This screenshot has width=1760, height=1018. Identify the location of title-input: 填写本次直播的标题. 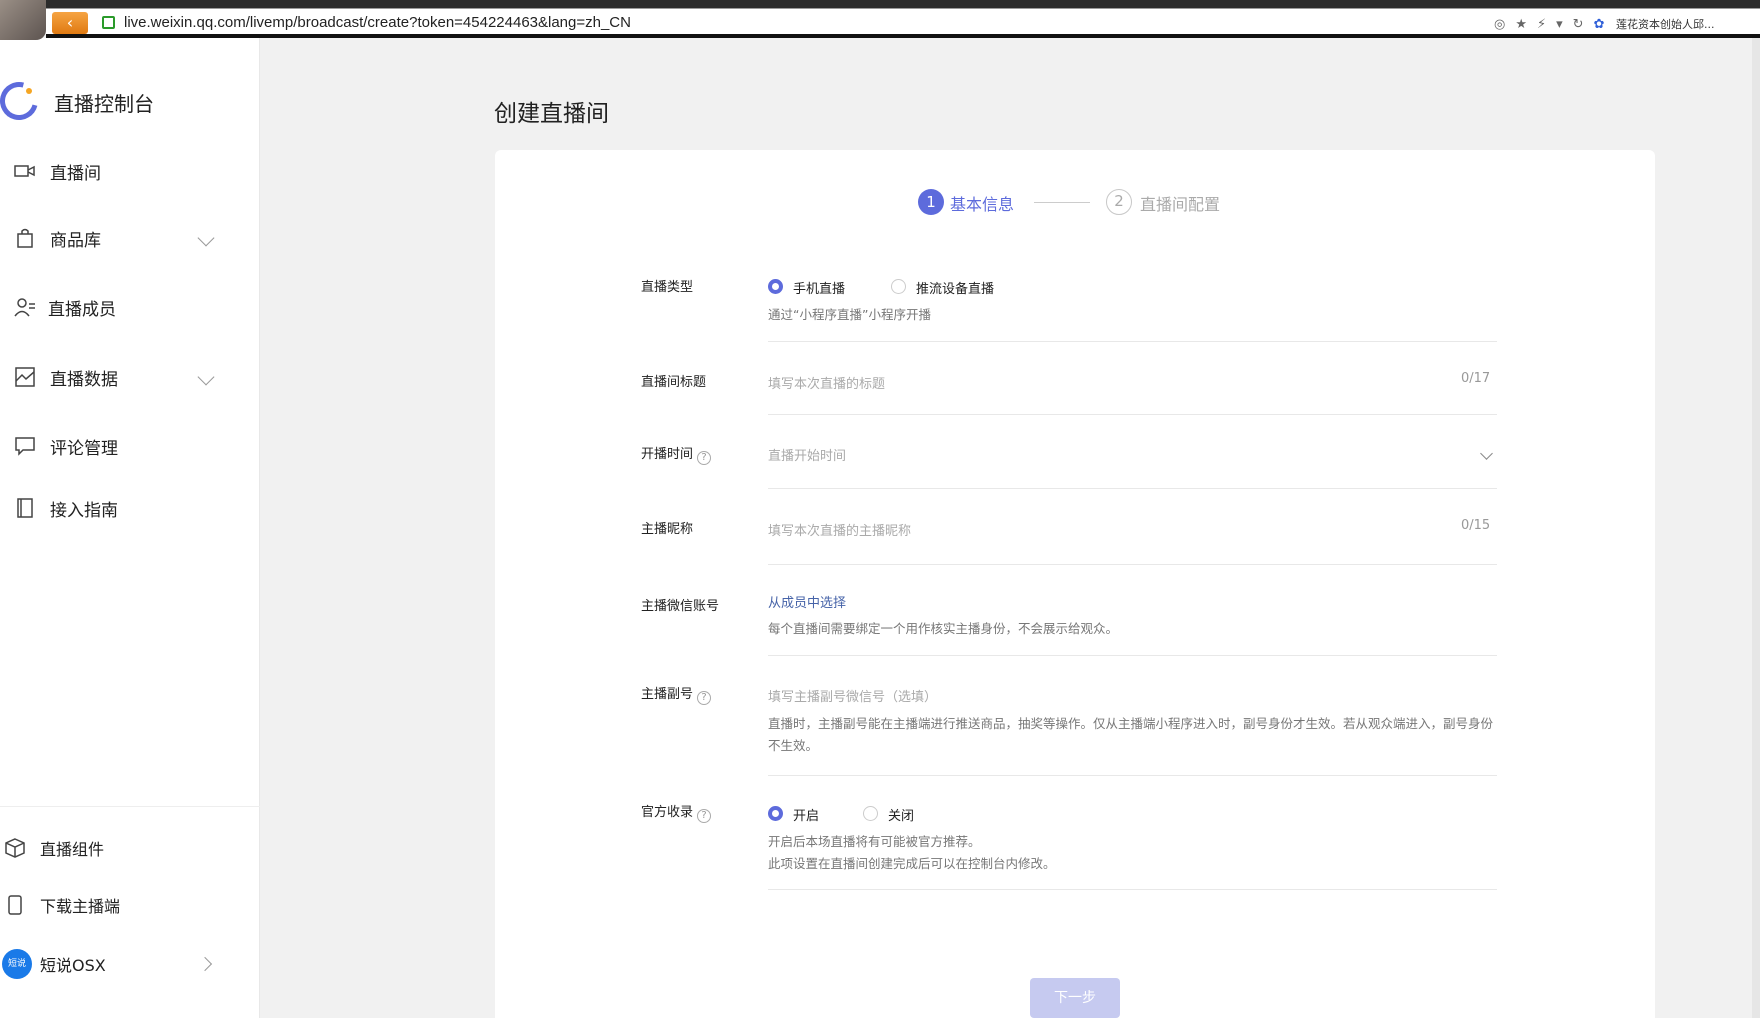
(1108, 382).